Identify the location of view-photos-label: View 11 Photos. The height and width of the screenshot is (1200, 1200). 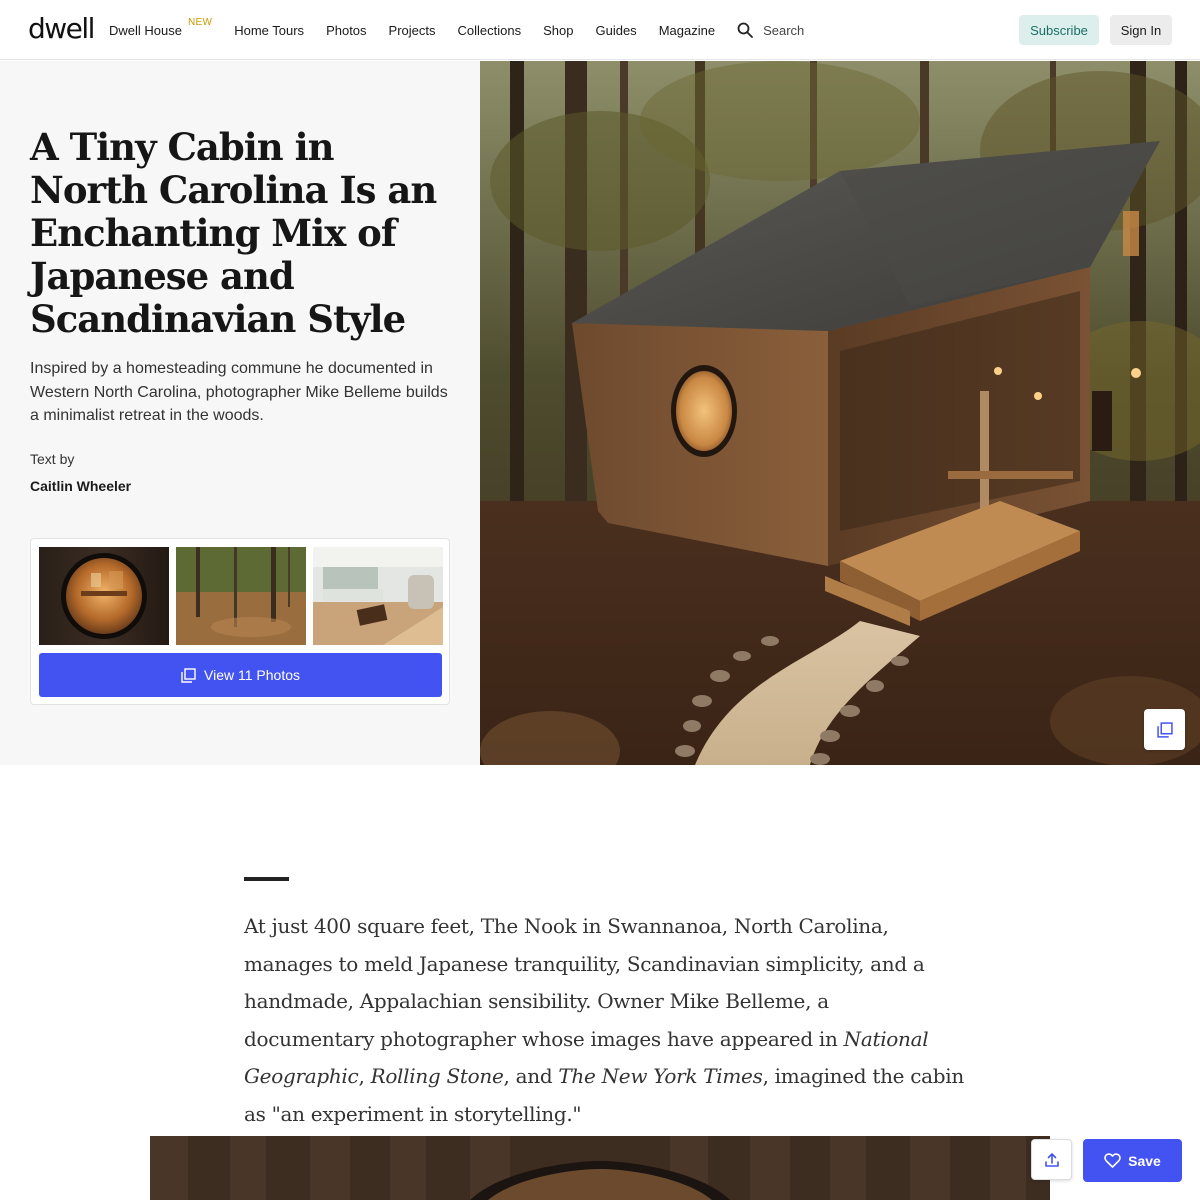
(252, 675).